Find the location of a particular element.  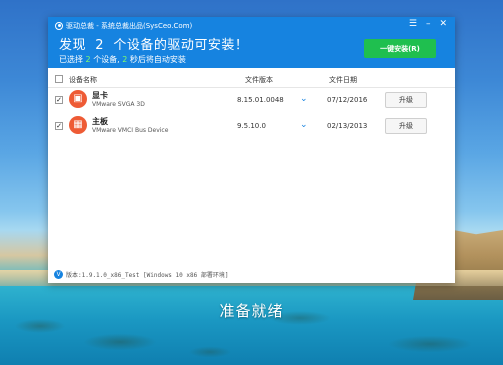

install-all-button: 一键安装(R) is located at coordinates (400, 48).